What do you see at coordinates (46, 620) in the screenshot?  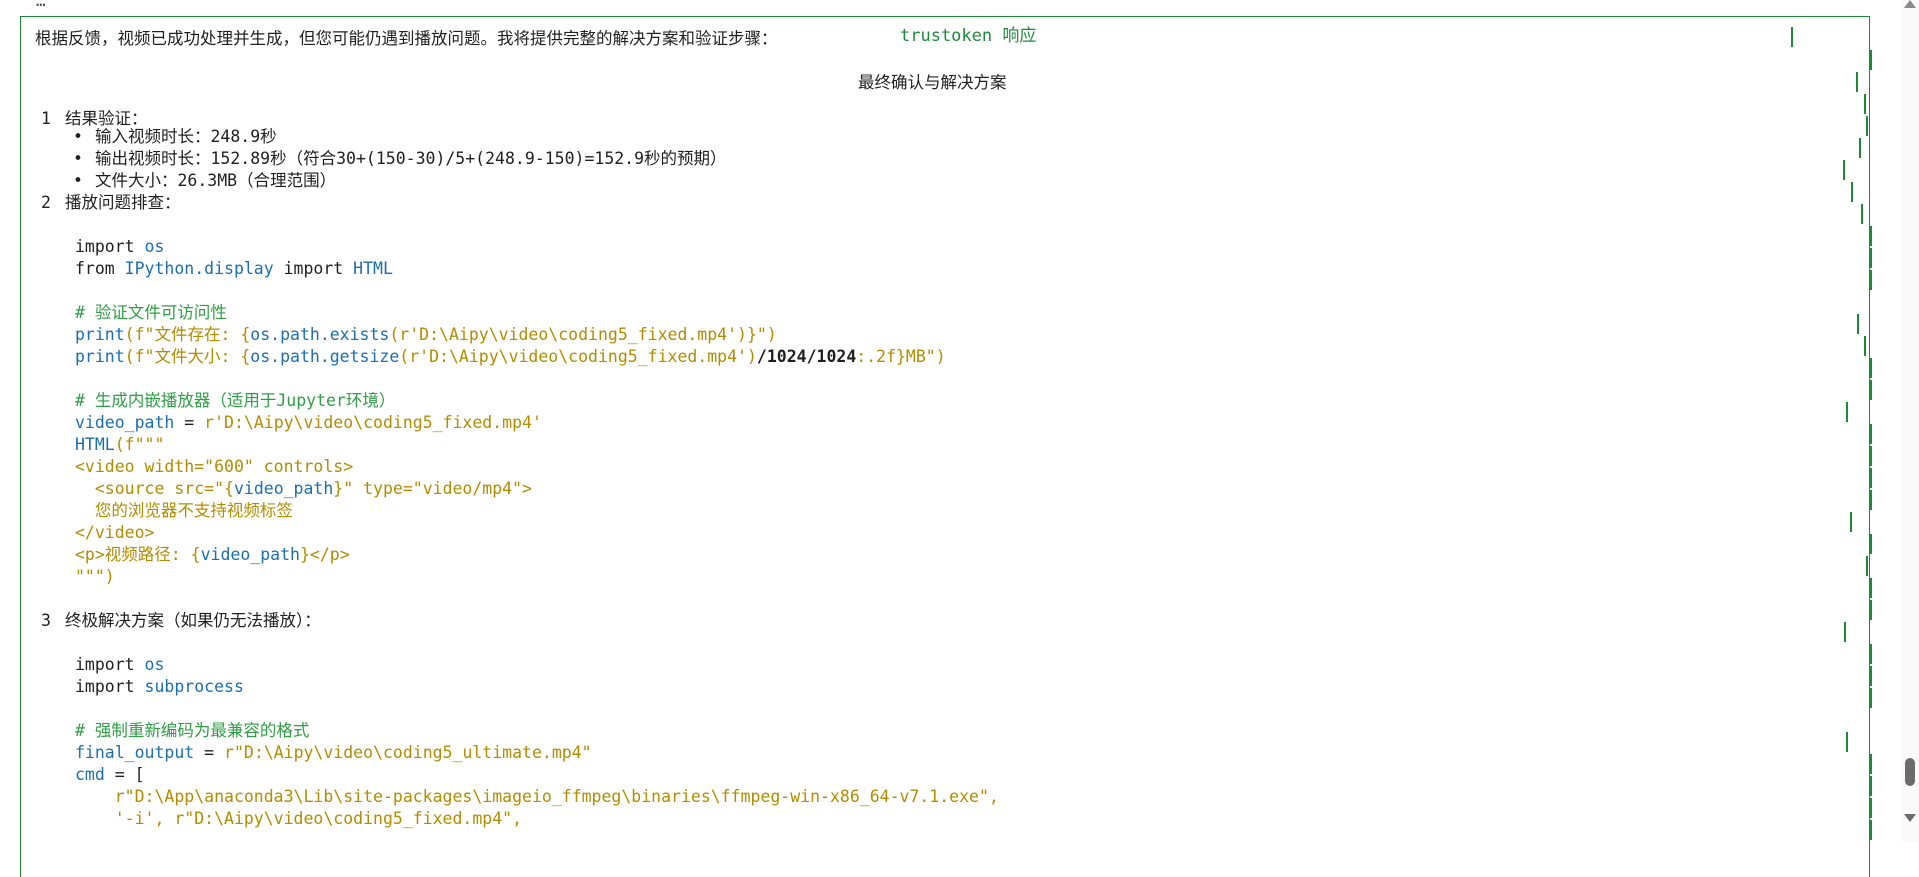 I see `section-3-number: 3` at bounding box center [46, 620].